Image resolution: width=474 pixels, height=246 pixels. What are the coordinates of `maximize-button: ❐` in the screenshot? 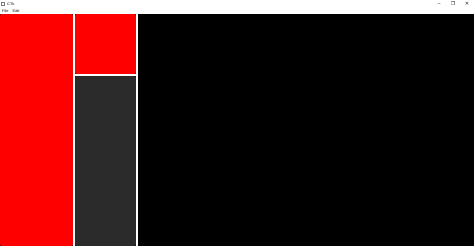 It's located at (453, 4).